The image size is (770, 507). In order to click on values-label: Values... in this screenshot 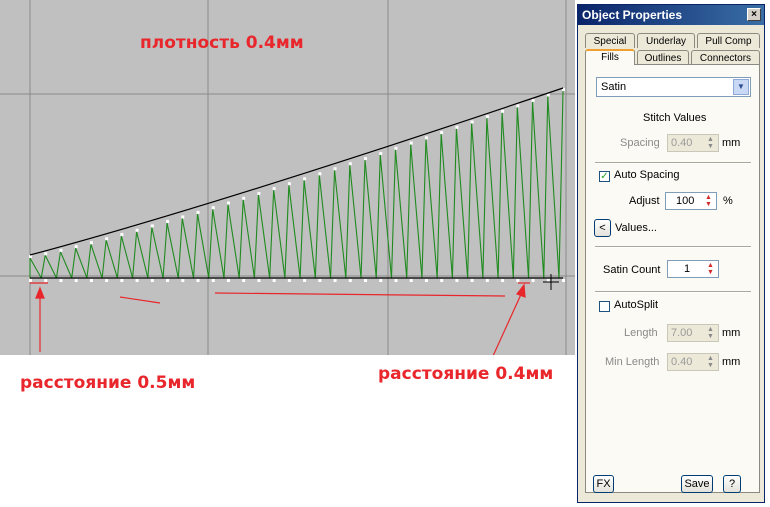, I will do `click(636, 228)`.